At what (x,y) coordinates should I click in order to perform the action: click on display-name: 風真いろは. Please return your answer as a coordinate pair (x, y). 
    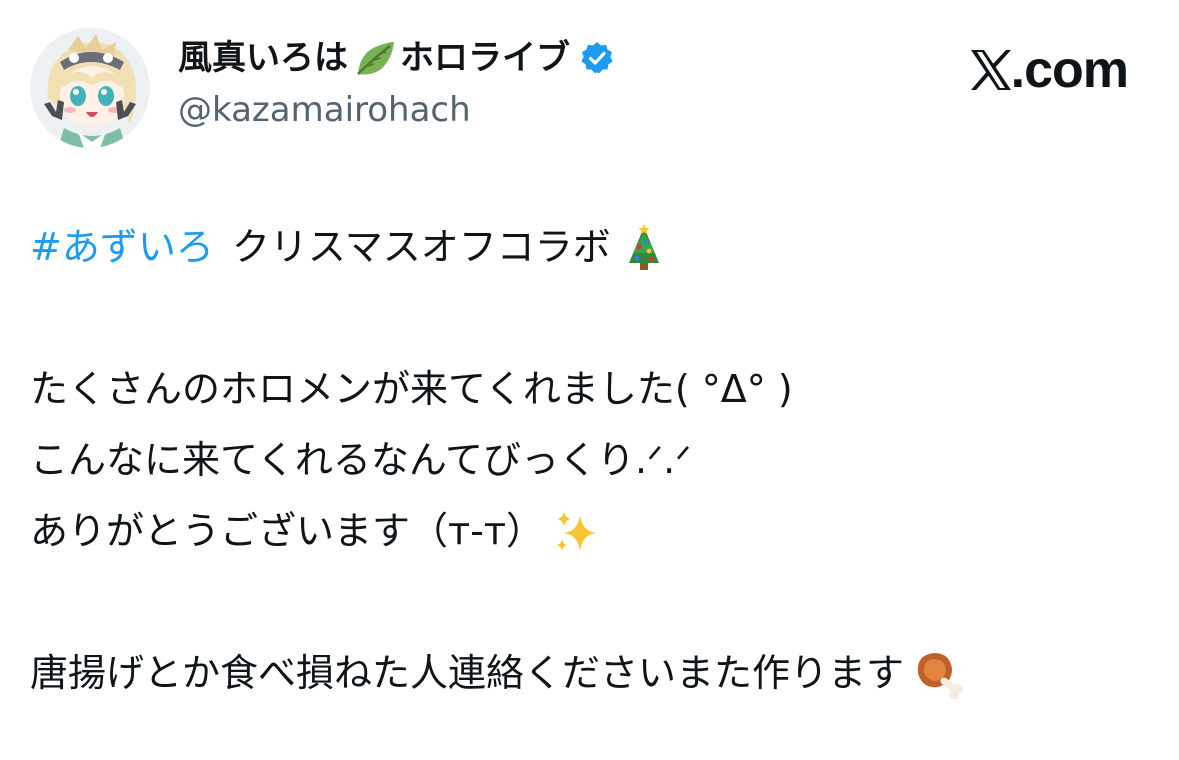
    Looking at the image, I should click on (263, 58).